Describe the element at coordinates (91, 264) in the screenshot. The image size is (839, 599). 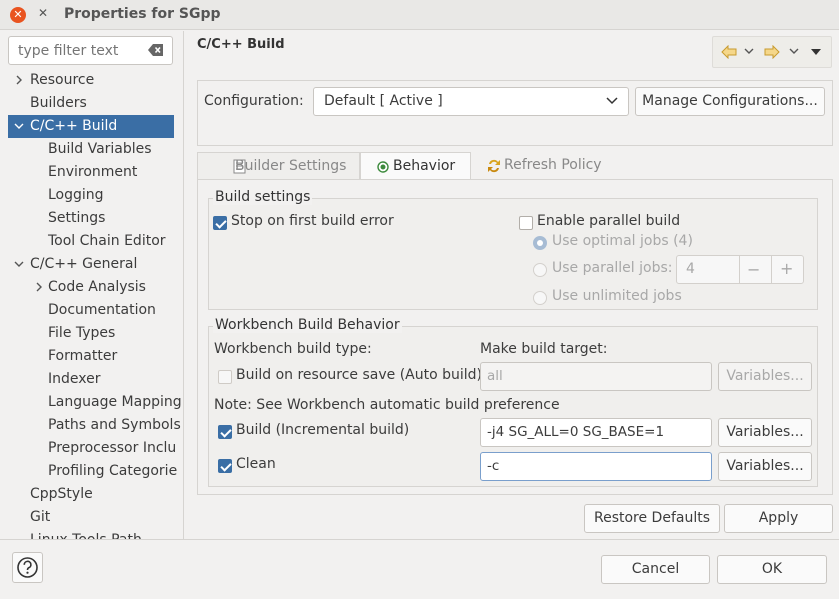
I see `sidebar-item: C/C++ General` at that location.